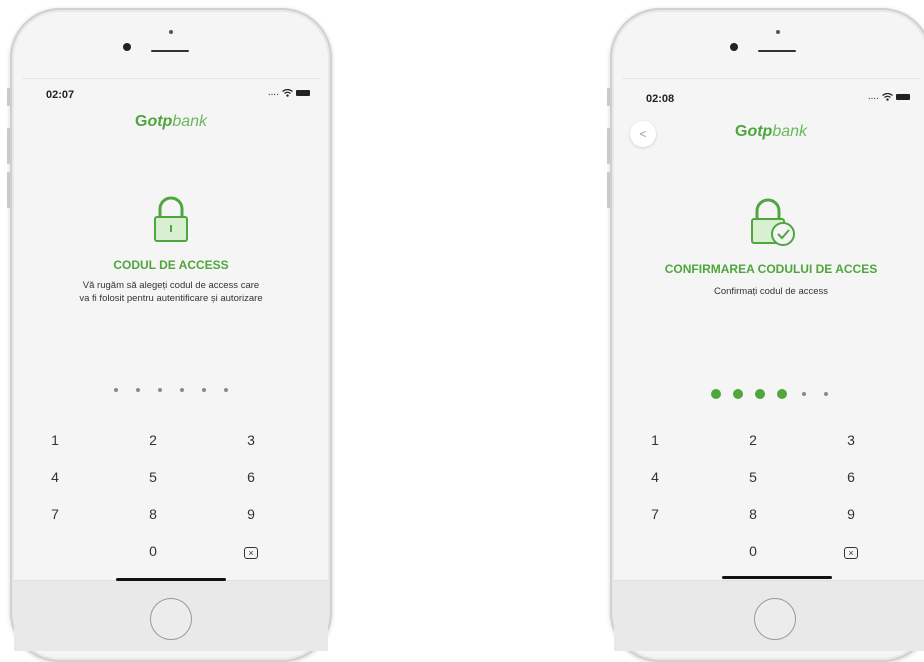 This screenshot has width=924, height=662. What do you see at coordinates (60, 95) in the screenshot?
I see `status-time: 02:07` at bounding box center [60, 95].